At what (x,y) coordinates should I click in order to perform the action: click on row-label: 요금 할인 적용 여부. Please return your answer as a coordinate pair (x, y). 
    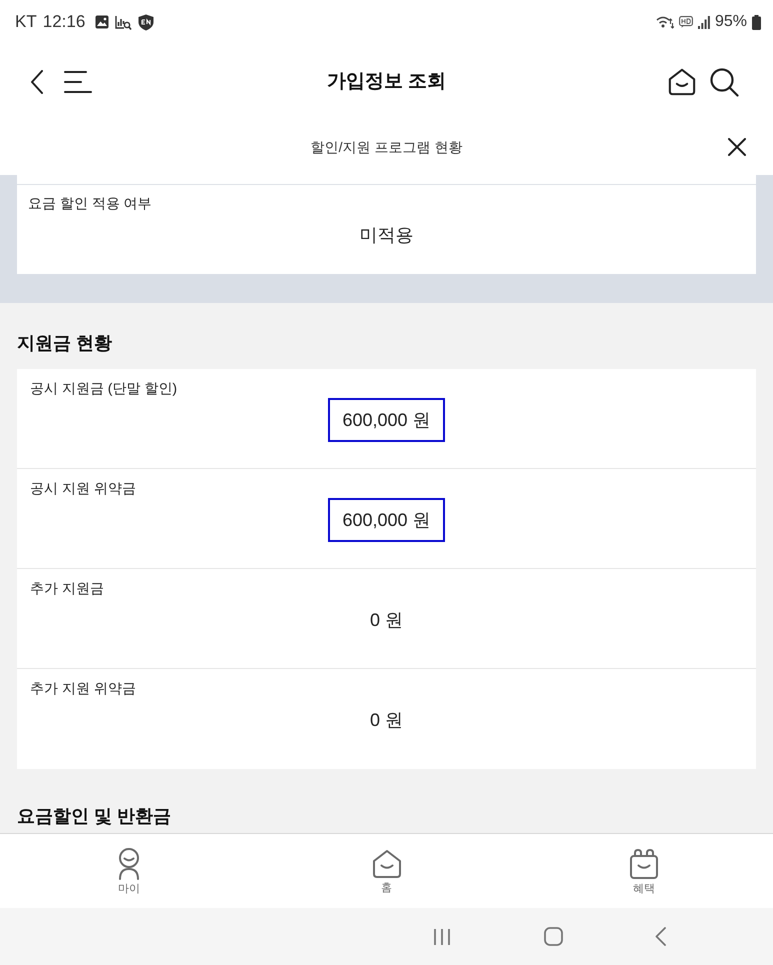
    Looking at the image, I should click on (90, 203).